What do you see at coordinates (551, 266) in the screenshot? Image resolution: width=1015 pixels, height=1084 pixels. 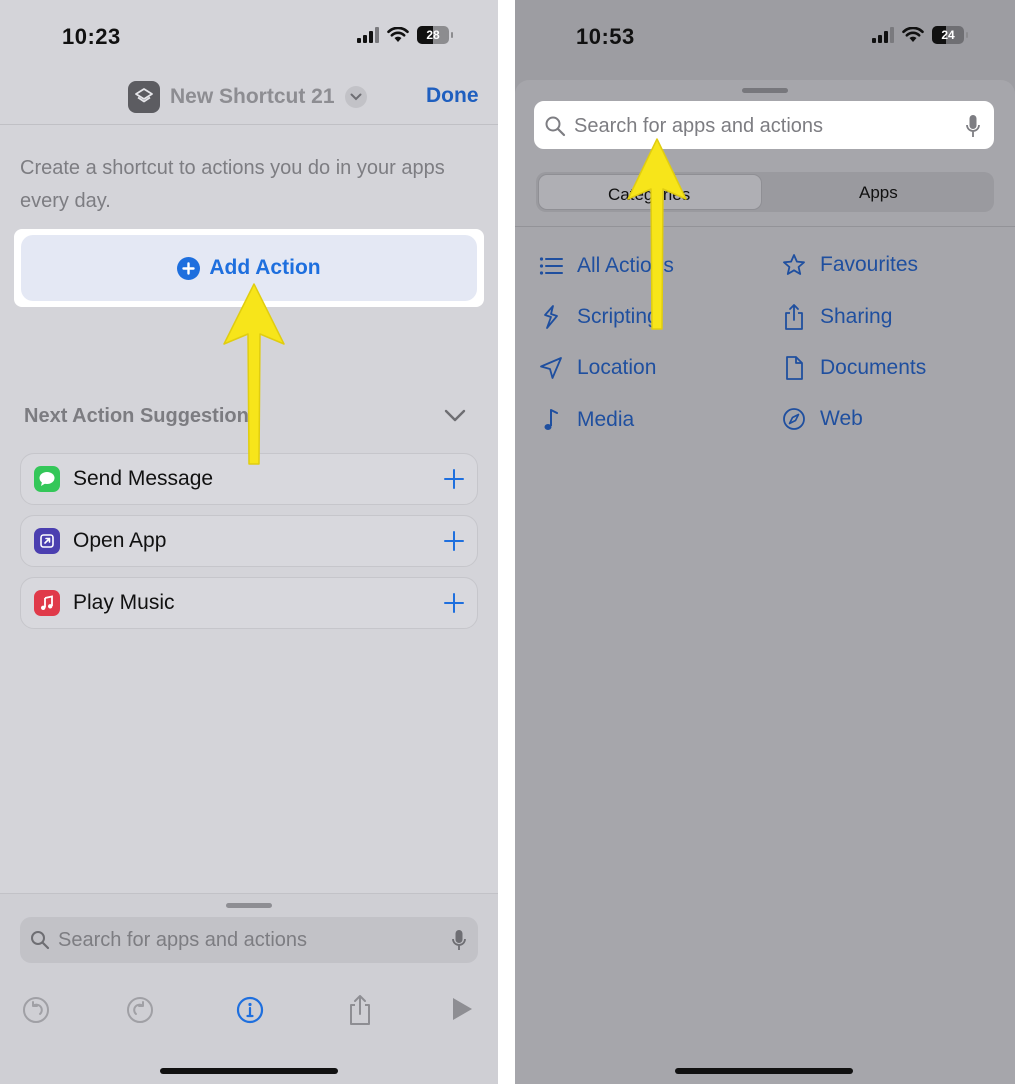 I see `list-icon` at bounding box center [551, 266].